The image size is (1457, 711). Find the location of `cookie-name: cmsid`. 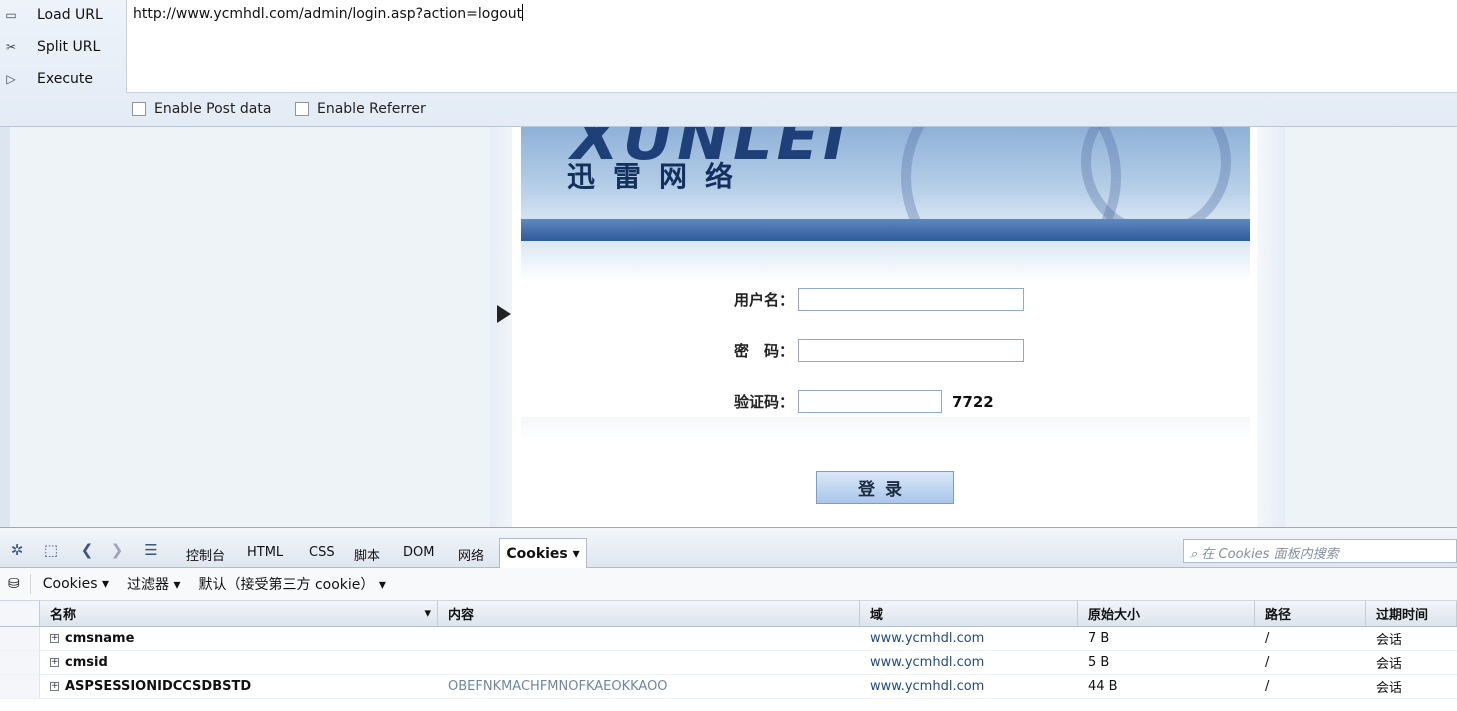

cookie-name: cmsid is located at coordinates (86, 662).